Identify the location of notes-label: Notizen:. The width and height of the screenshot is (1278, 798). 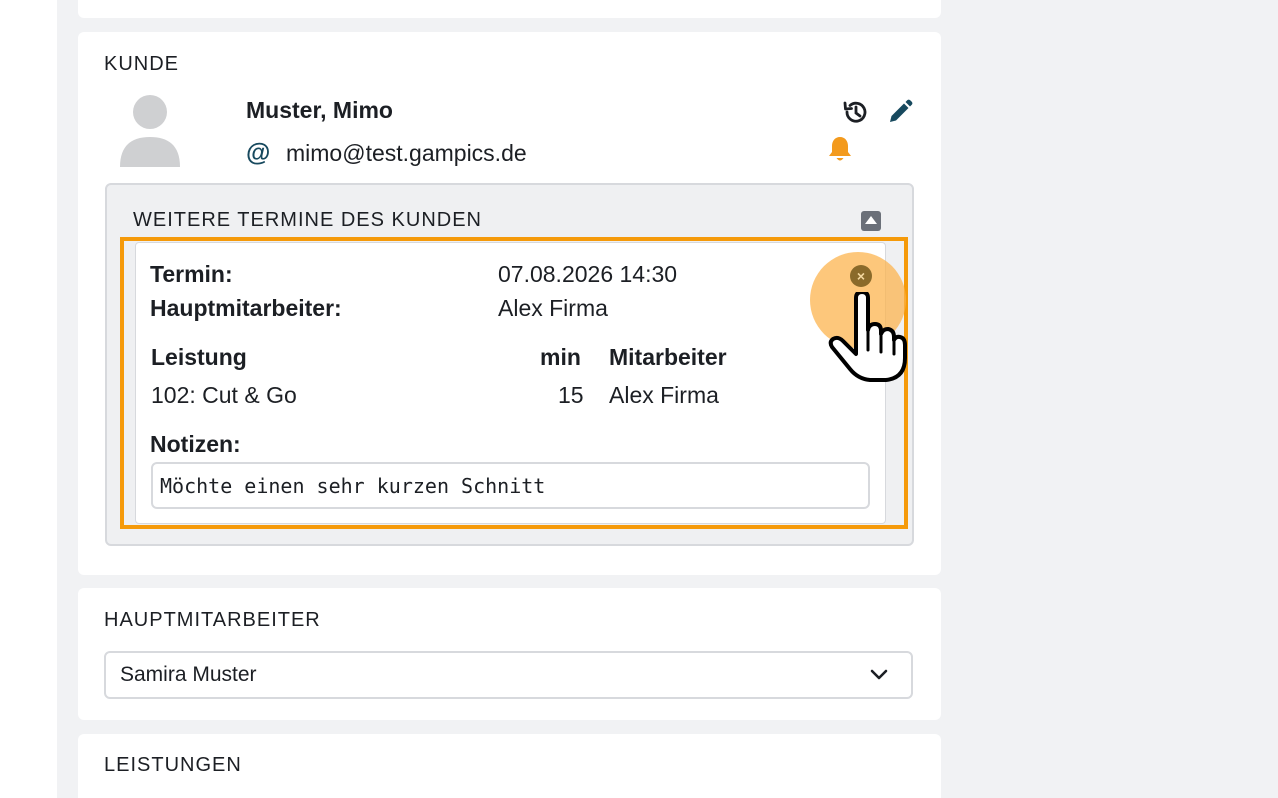
(195, 444).